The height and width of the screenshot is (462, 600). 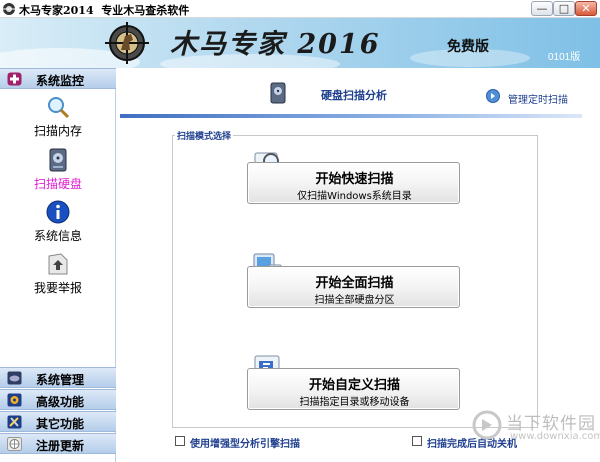 I want to click on shield-cross-icon, so click(x=14, y=79).